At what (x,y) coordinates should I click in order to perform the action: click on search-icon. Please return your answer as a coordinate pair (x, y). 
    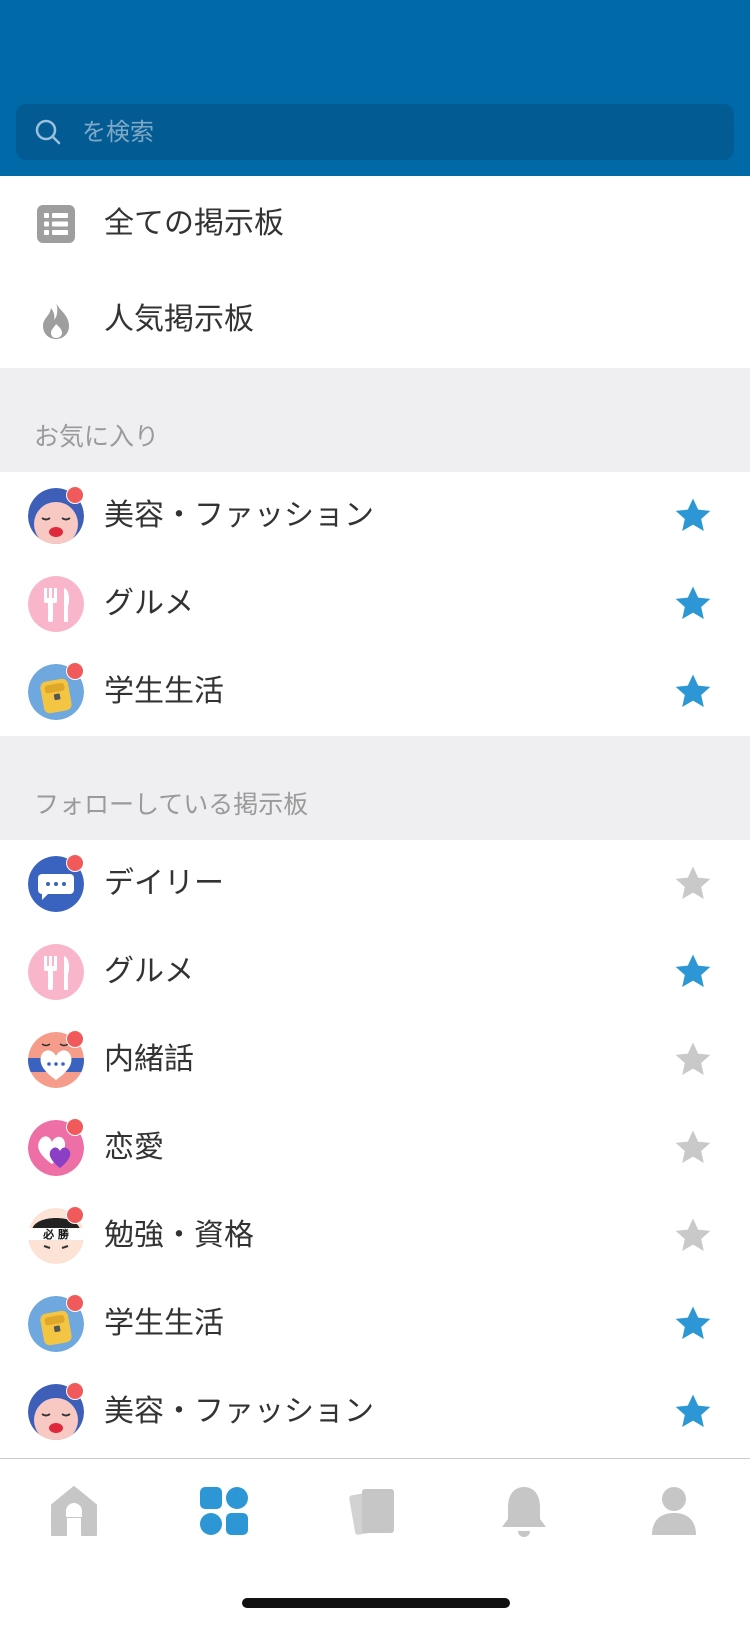
    Looking at the image, I should click on (48, 132).